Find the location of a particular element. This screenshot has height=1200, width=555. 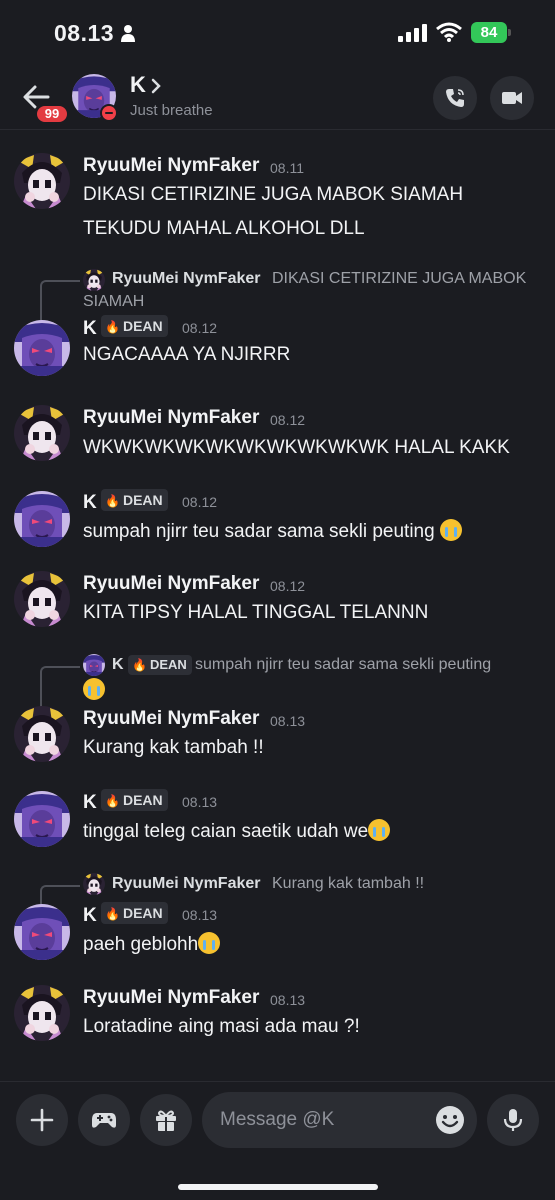

voice-message-button is located at coordinates (513, 1120).